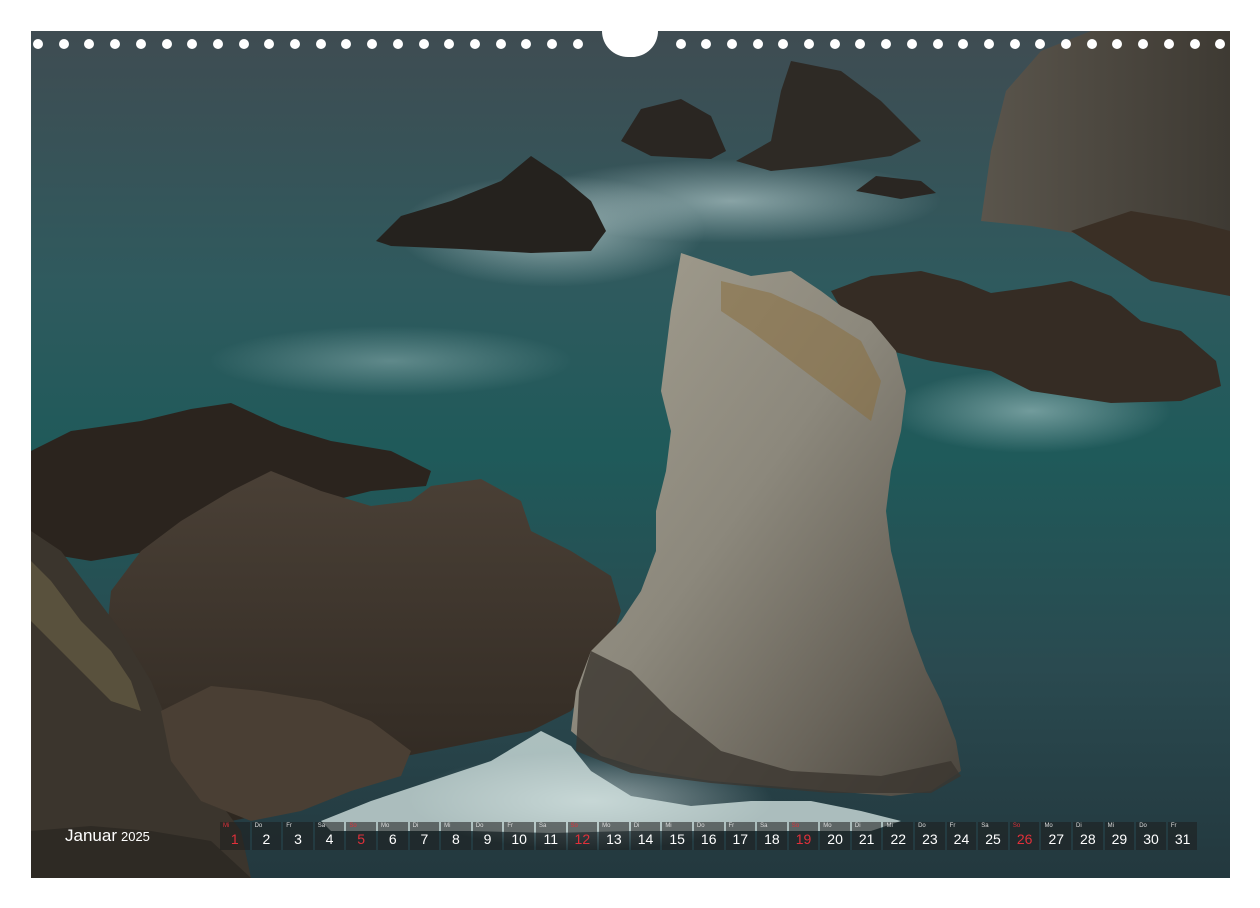 The height and width of the screenshot is (908, 1260). What do you see at coordinates (135, 836) in the screenshot?
I see `year: 2025` at bounding box center [135, 836].